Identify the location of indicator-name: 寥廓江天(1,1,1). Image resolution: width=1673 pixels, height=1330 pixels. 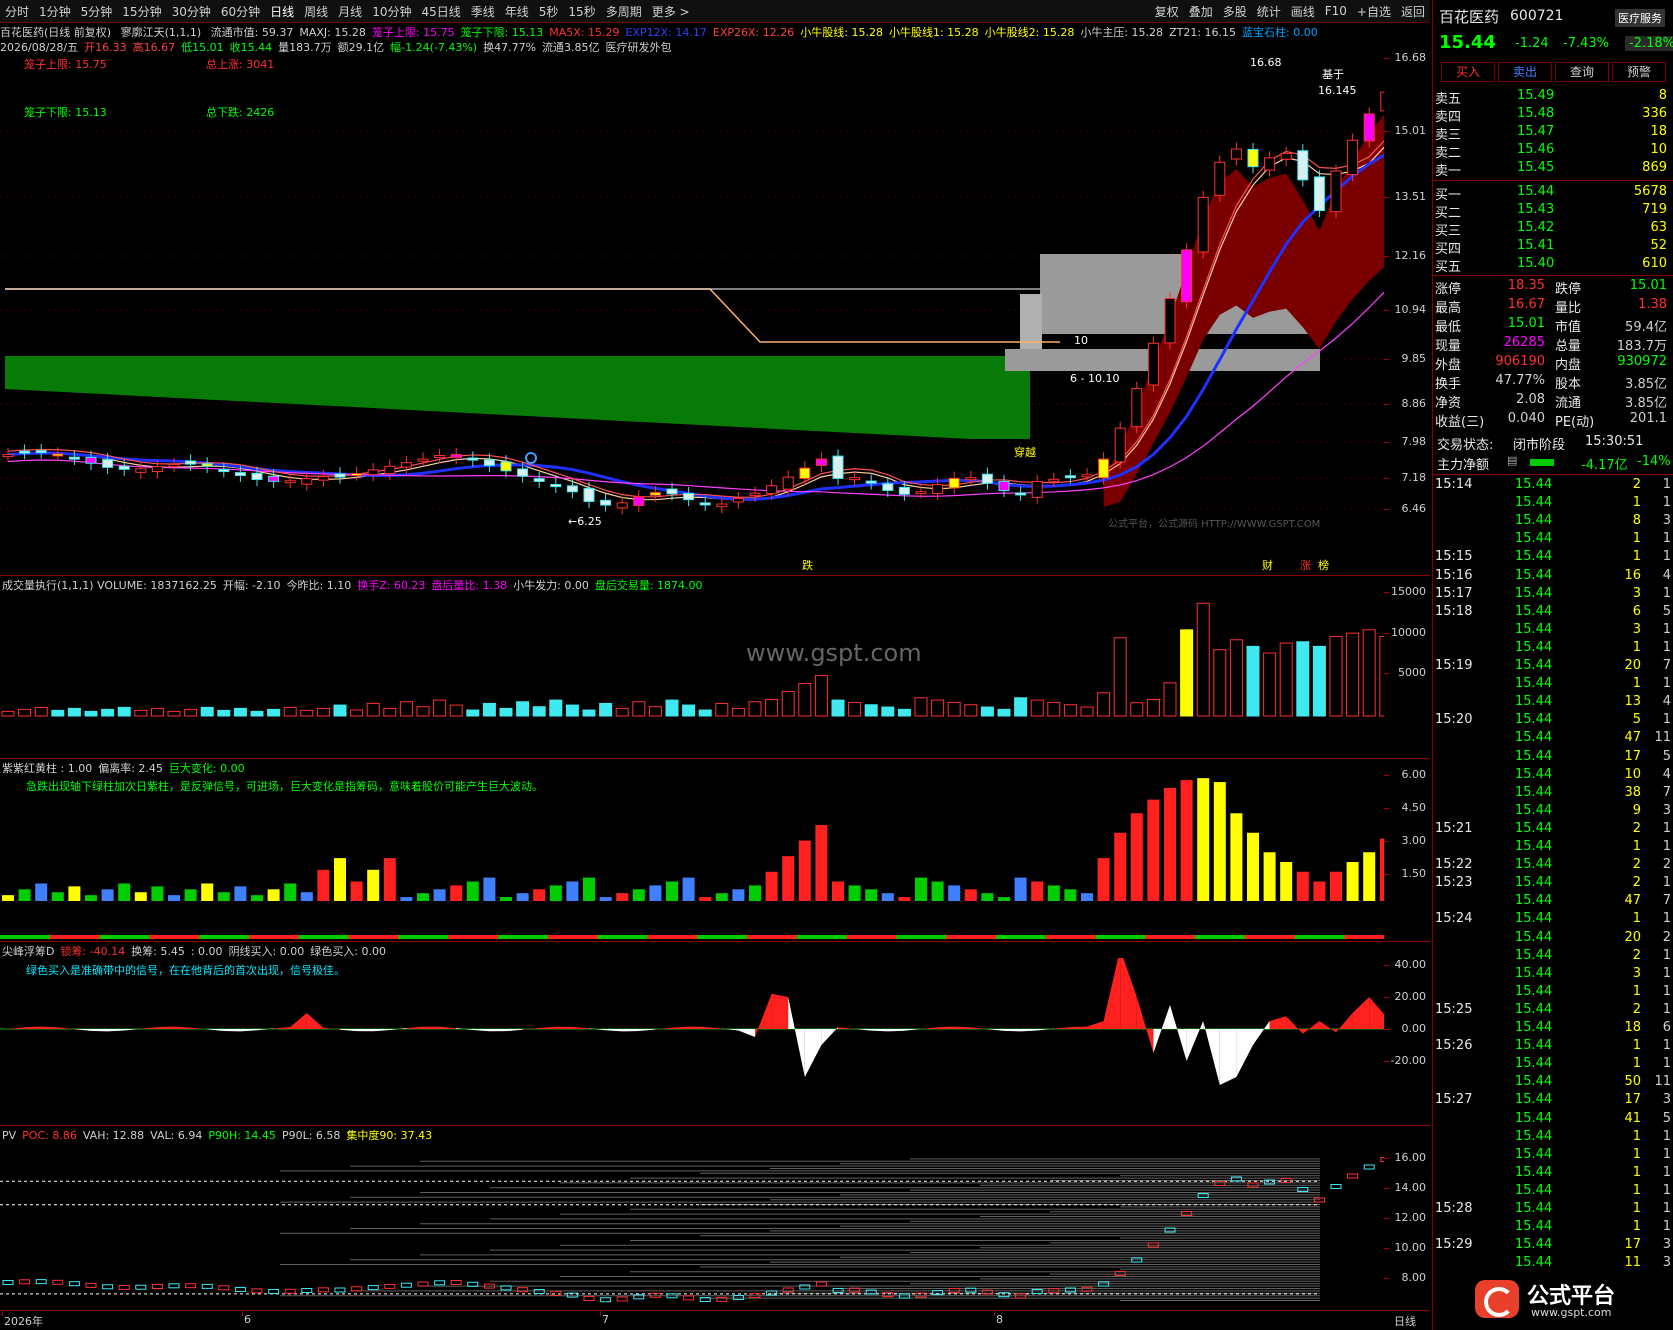
(161, 32).